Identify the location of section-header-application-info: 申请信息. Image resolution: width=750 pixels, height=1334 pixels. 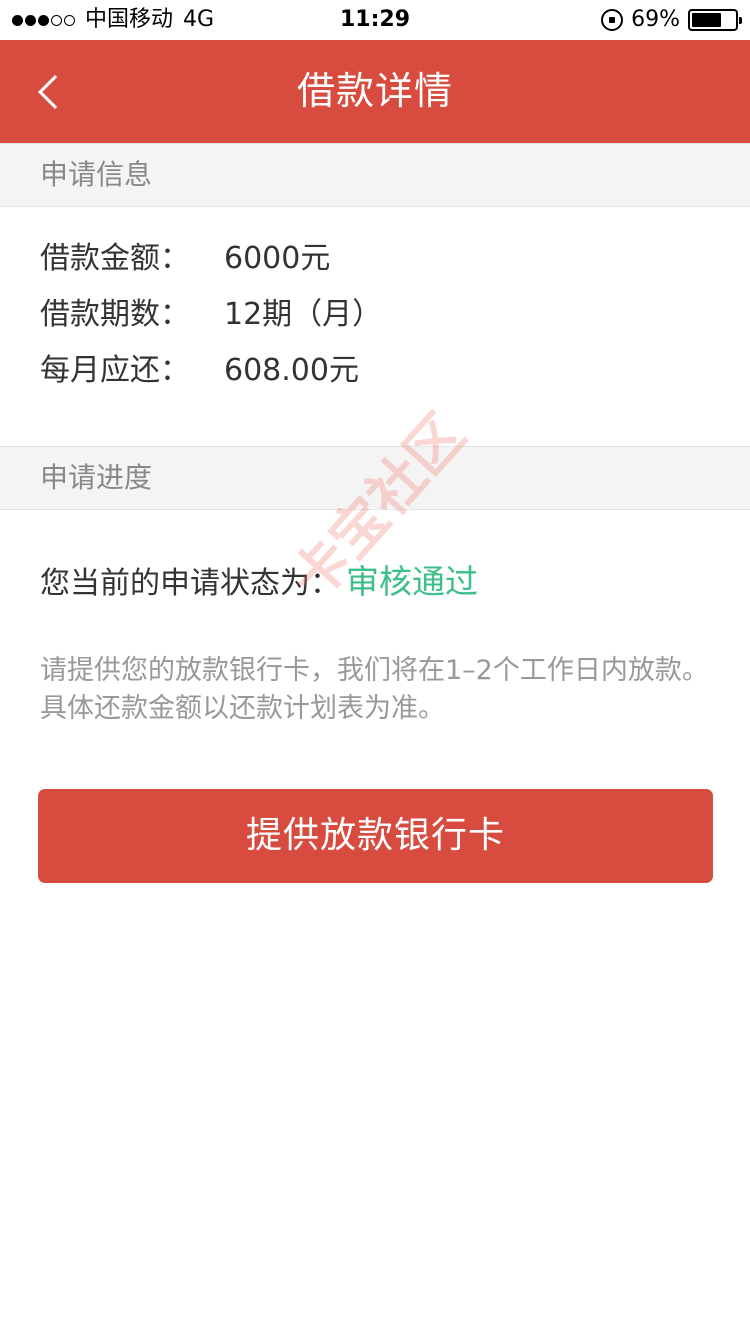
(375, 175).